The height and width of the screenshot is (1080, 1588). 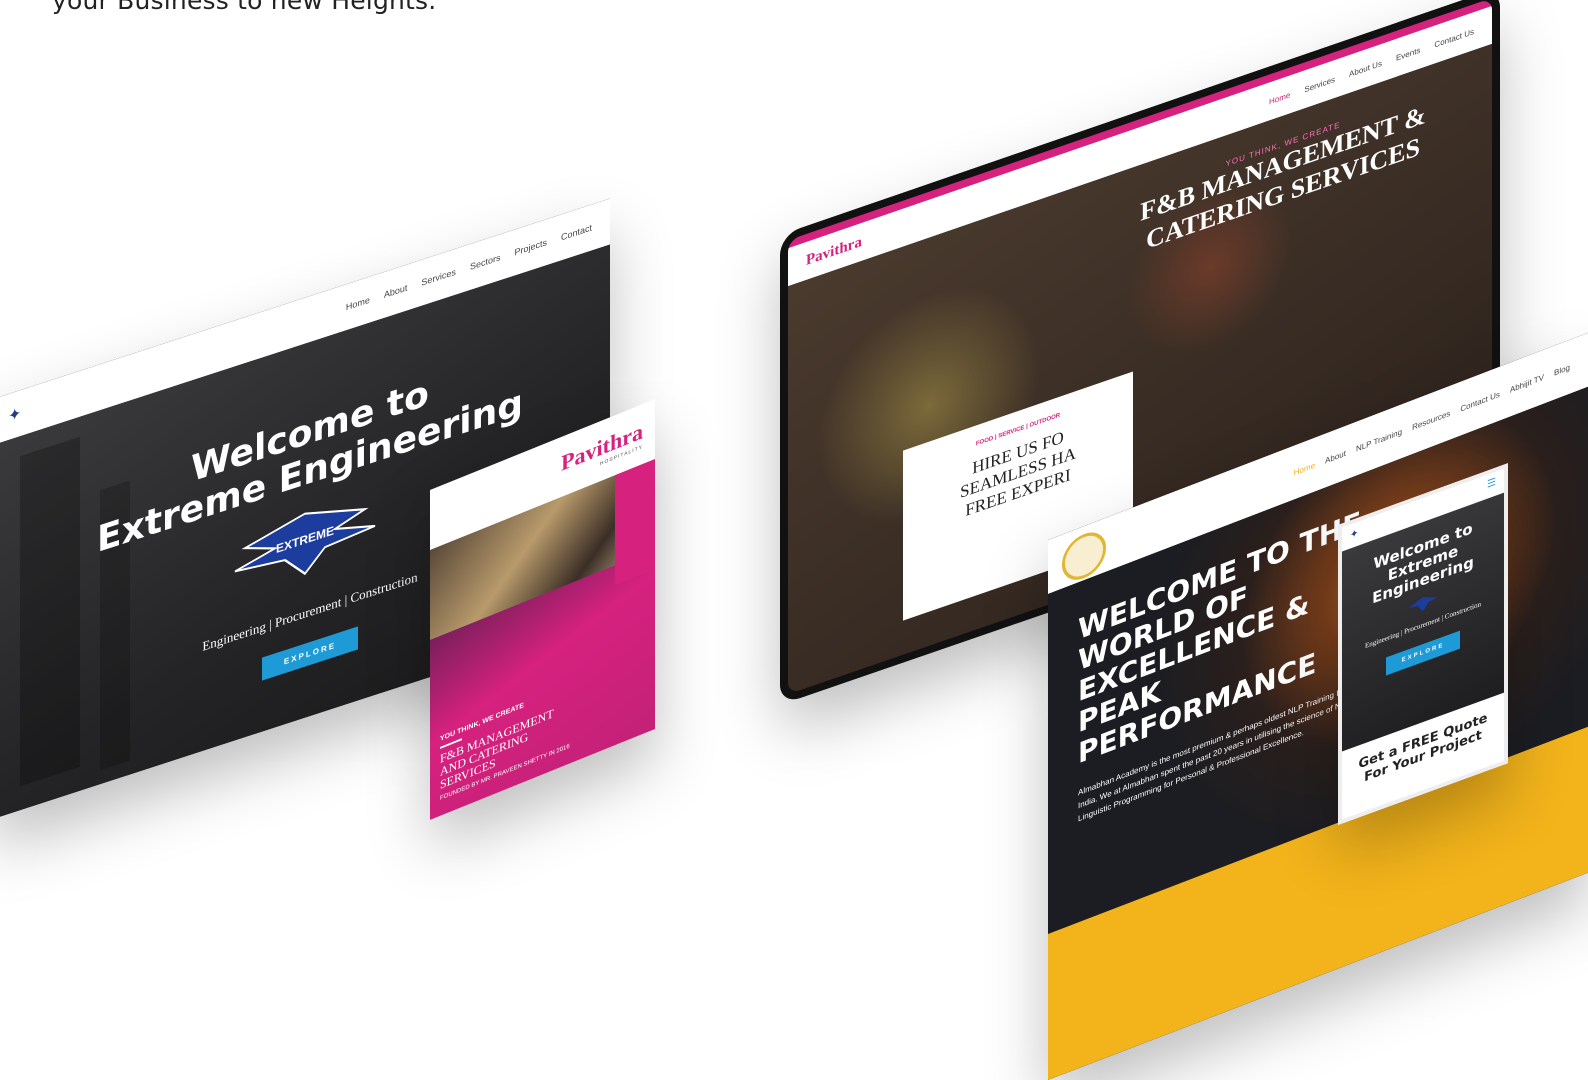 I want to click on academy-nav-blog: Blog, so click(x=1562, y=369).